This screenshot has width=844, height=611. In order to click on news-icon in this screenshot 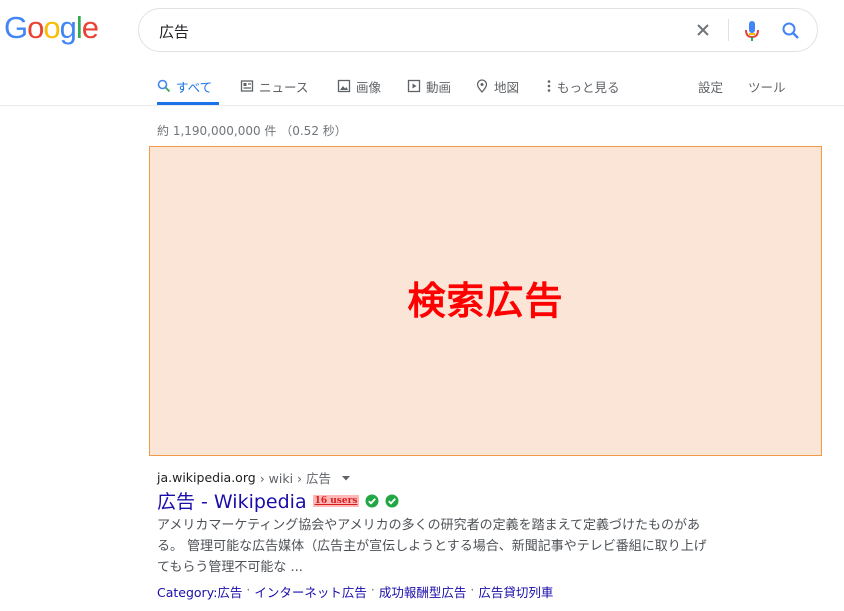, I will do `click(247, 86)`.